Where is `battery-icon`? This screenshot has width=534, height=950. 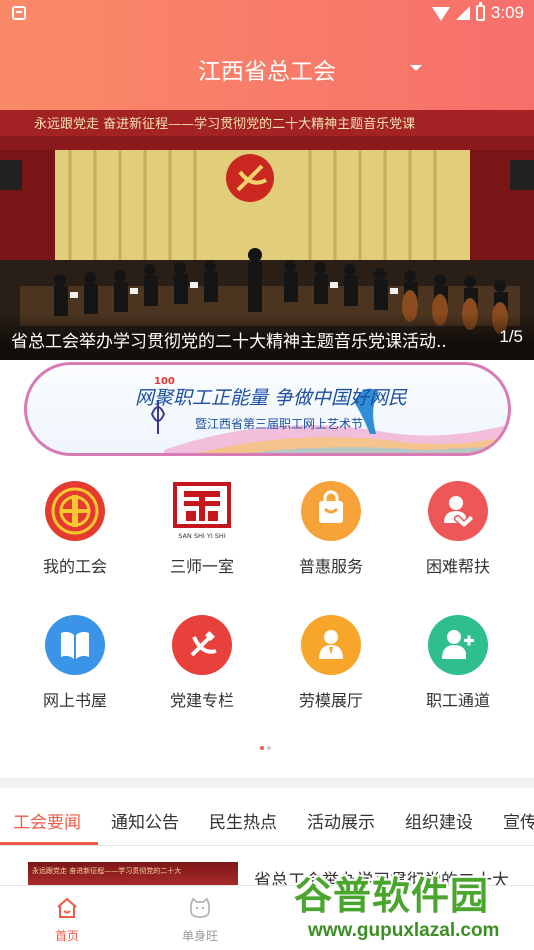
battery-icon is located at coordinates (480, 11).